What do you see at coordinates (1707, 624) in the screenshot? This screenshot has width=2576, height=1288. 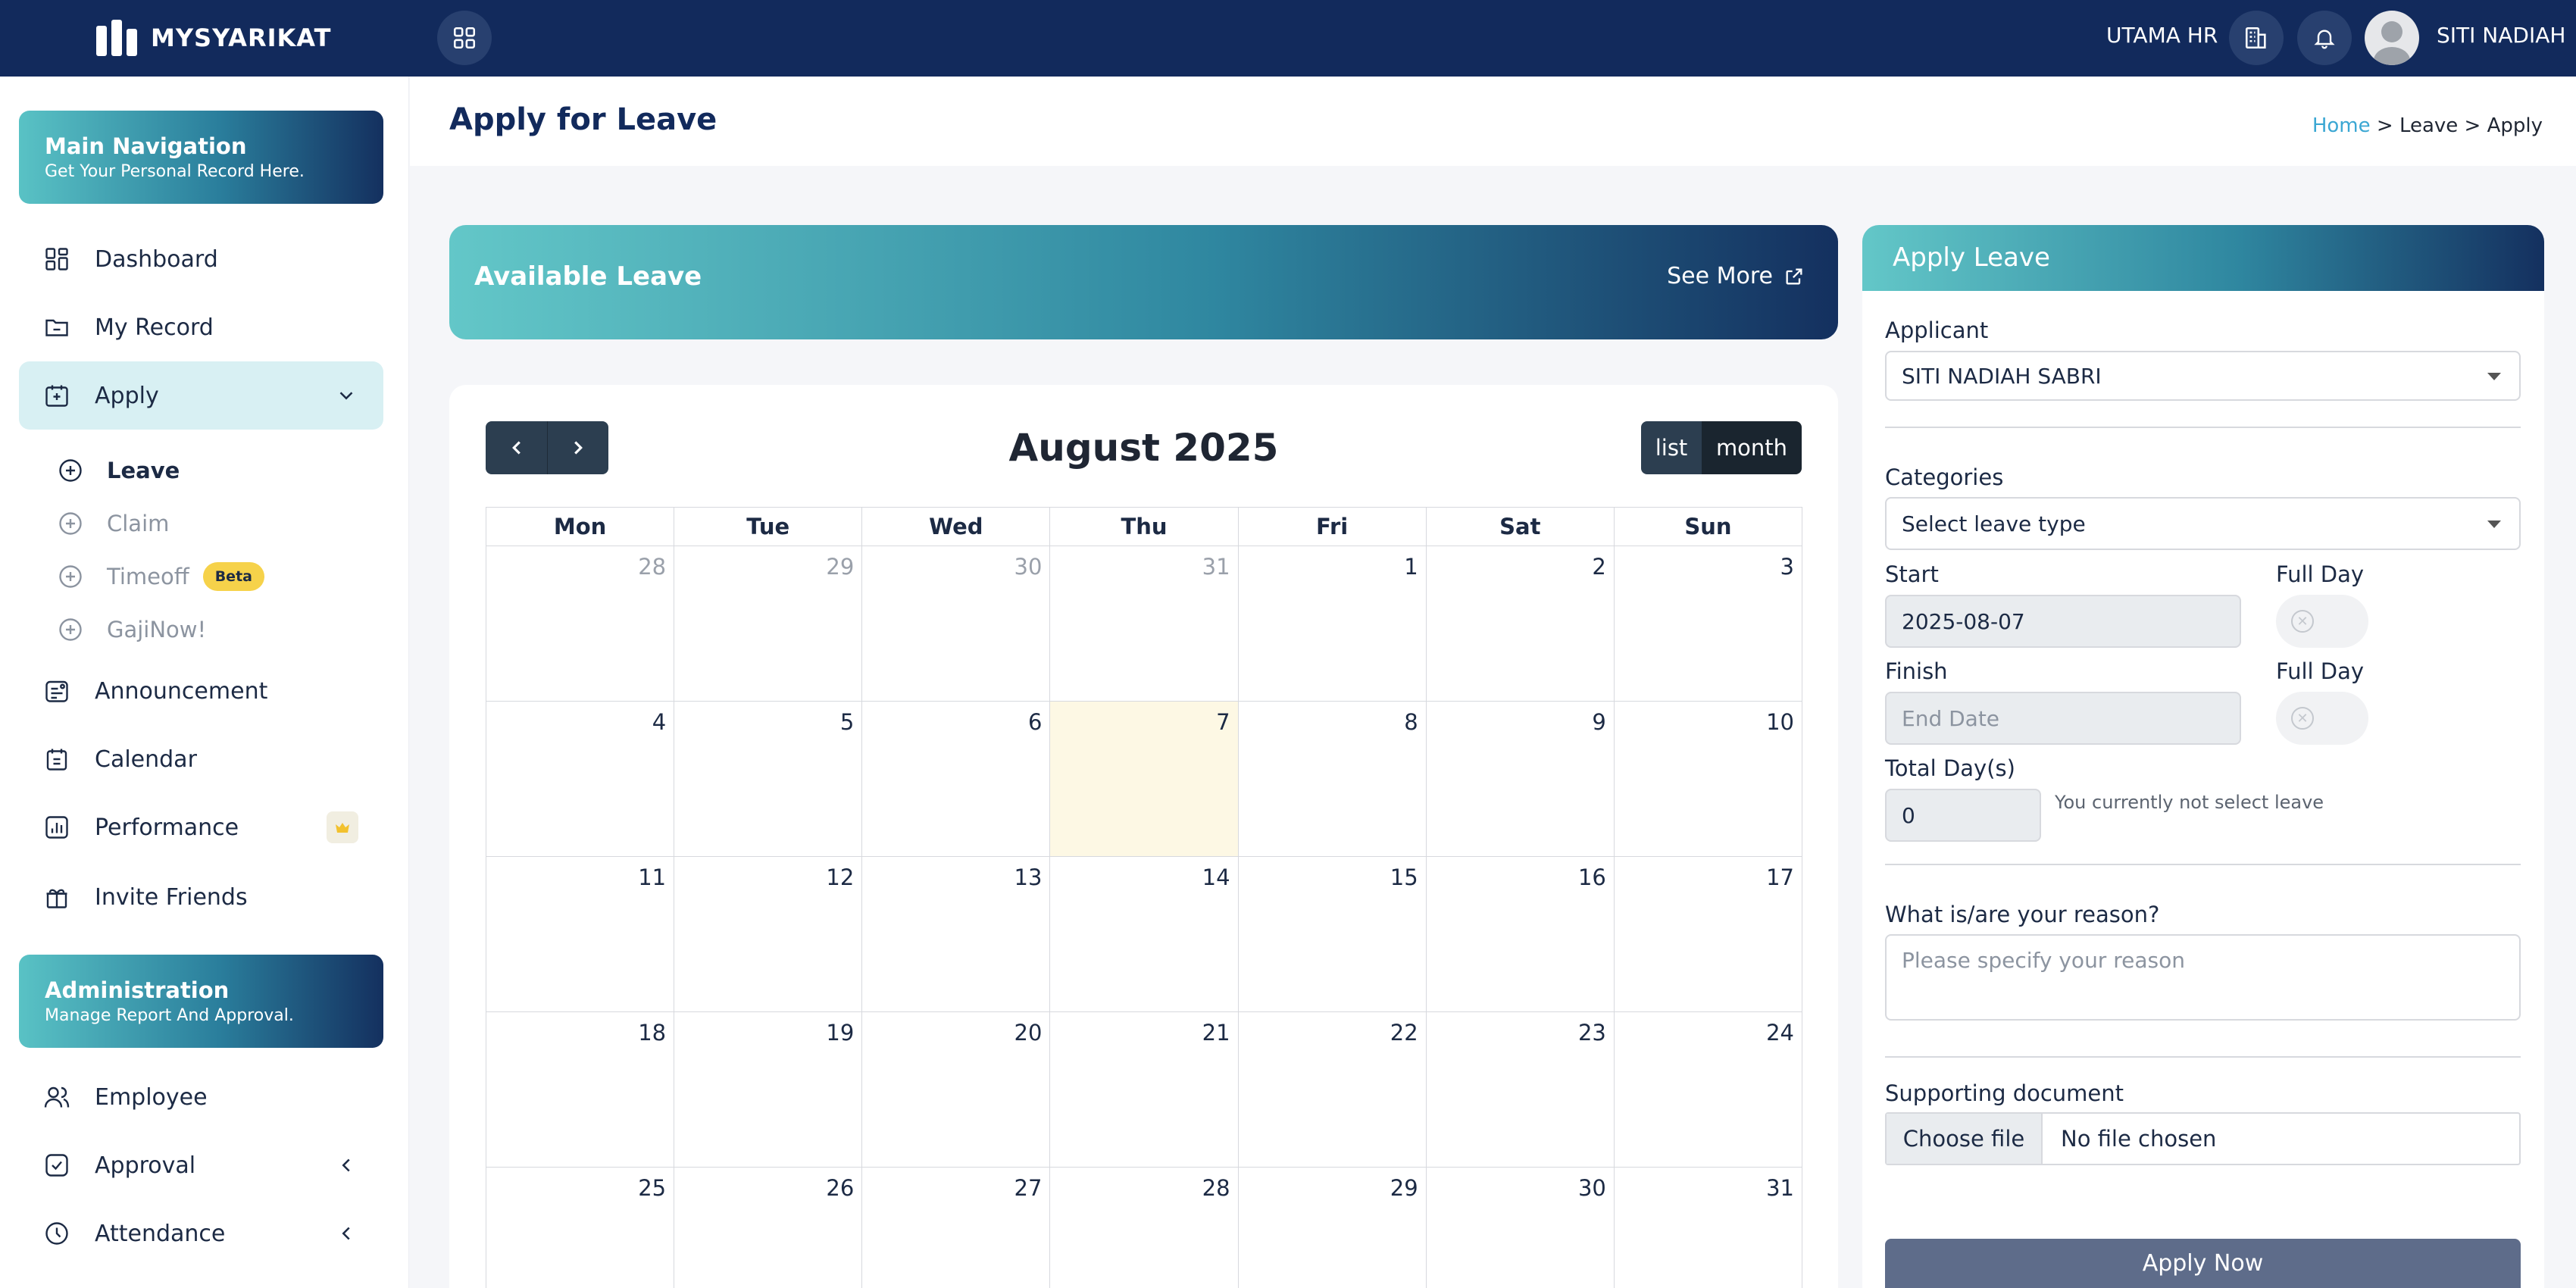 I see `calendar-day: 3` at bounding box center [1707, 624].